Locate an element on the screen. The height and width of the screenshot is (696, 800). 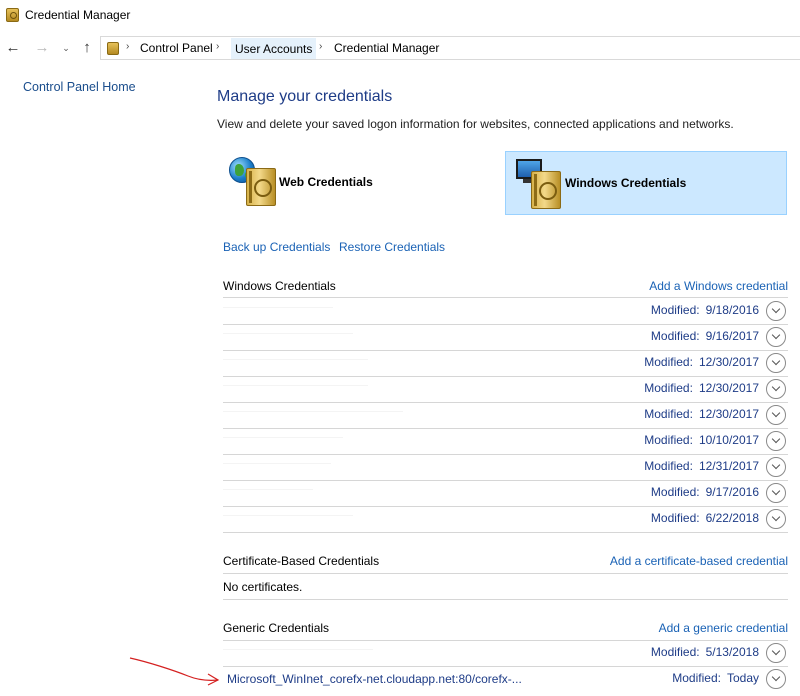
modified-info: Modified: 9/17/2016 is located at coordinates (705, 492).